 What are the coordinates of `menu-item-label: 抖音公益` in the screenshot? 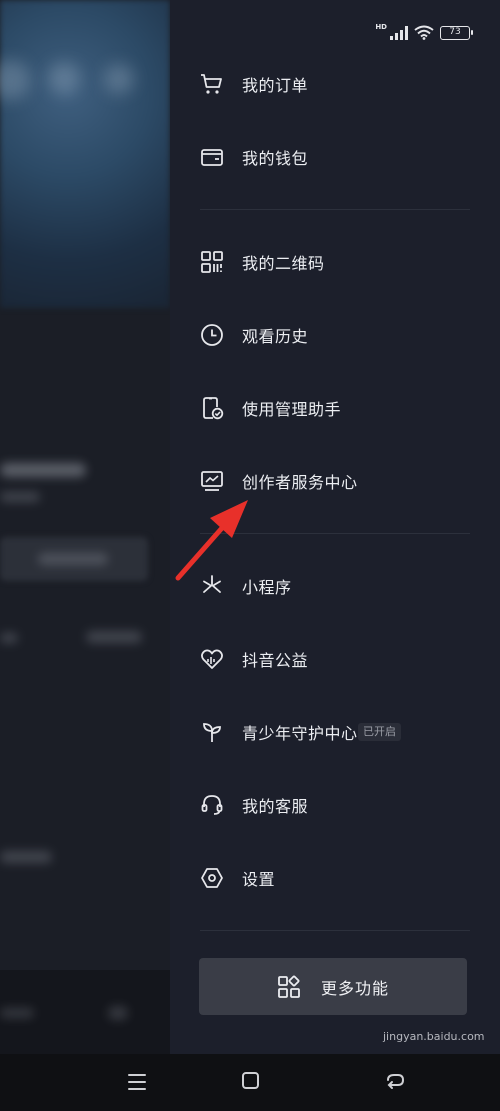 It's located at (275, 660).